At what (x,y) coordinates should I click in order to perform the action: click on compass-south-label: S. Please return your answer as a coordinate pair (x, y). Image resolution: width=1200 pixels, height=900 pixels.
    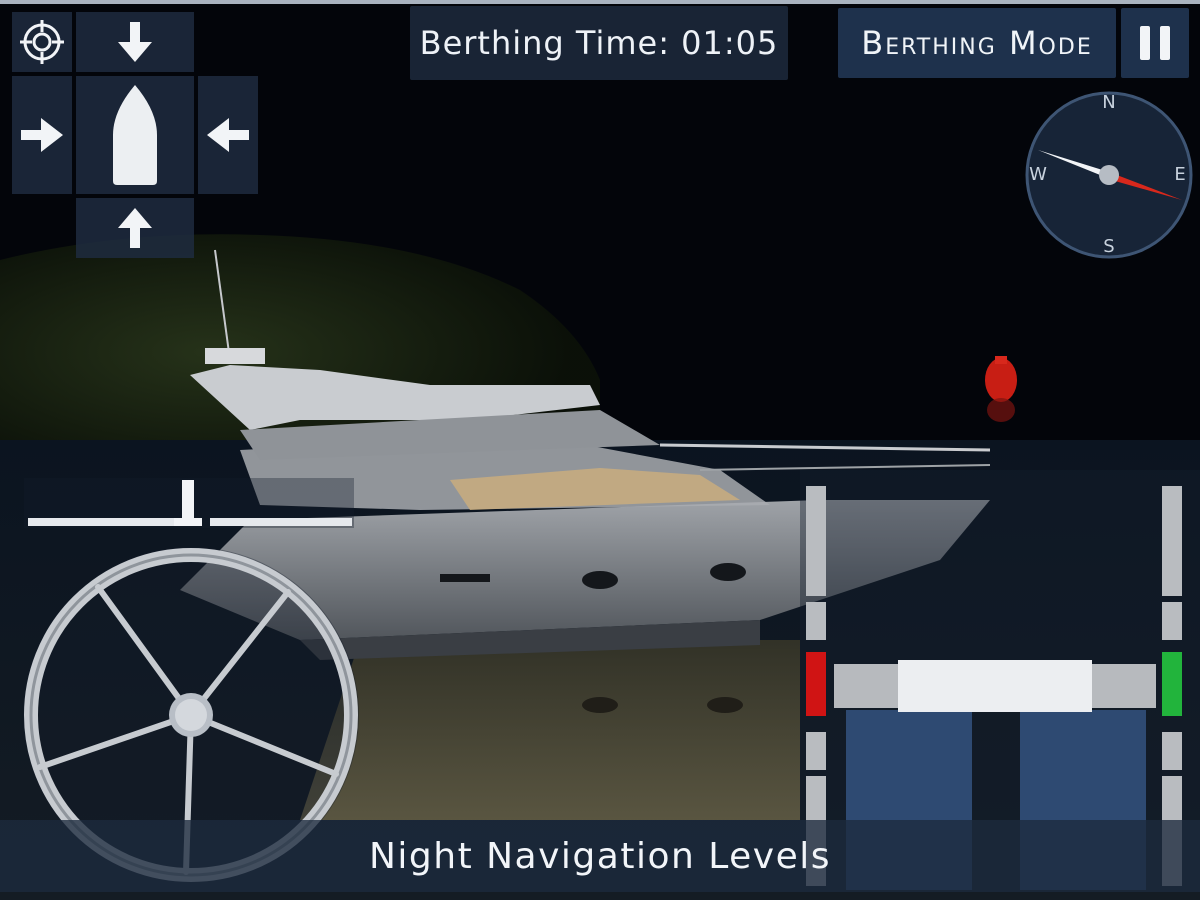
    Looking at the image, I should click on (1109, 246).